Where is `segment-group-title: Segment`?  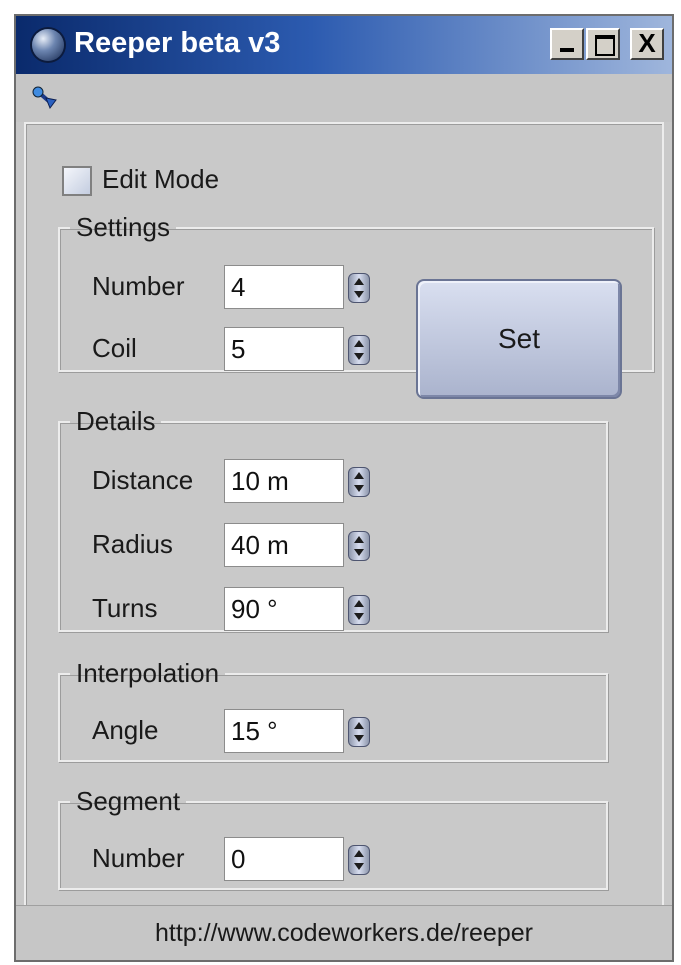
segment-group-title: Segment is located at coordinates (128, 801).